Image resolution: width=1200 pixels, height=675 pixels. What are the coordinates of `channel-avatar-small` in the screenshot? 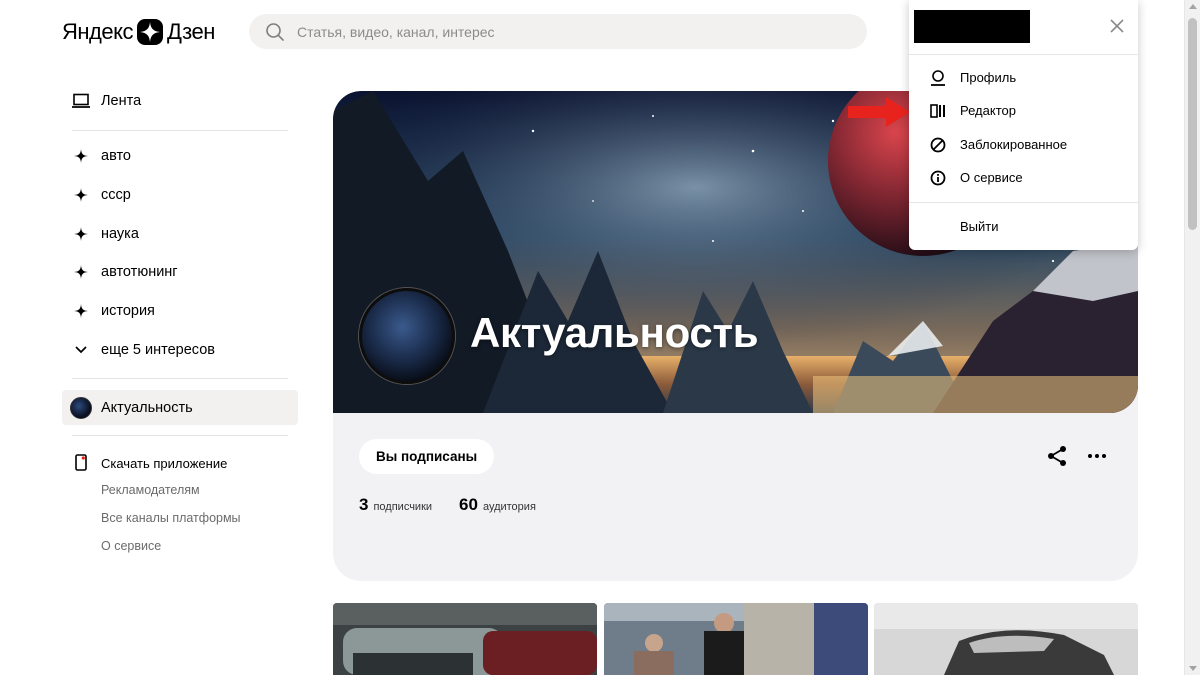 It's located at (81, 407).